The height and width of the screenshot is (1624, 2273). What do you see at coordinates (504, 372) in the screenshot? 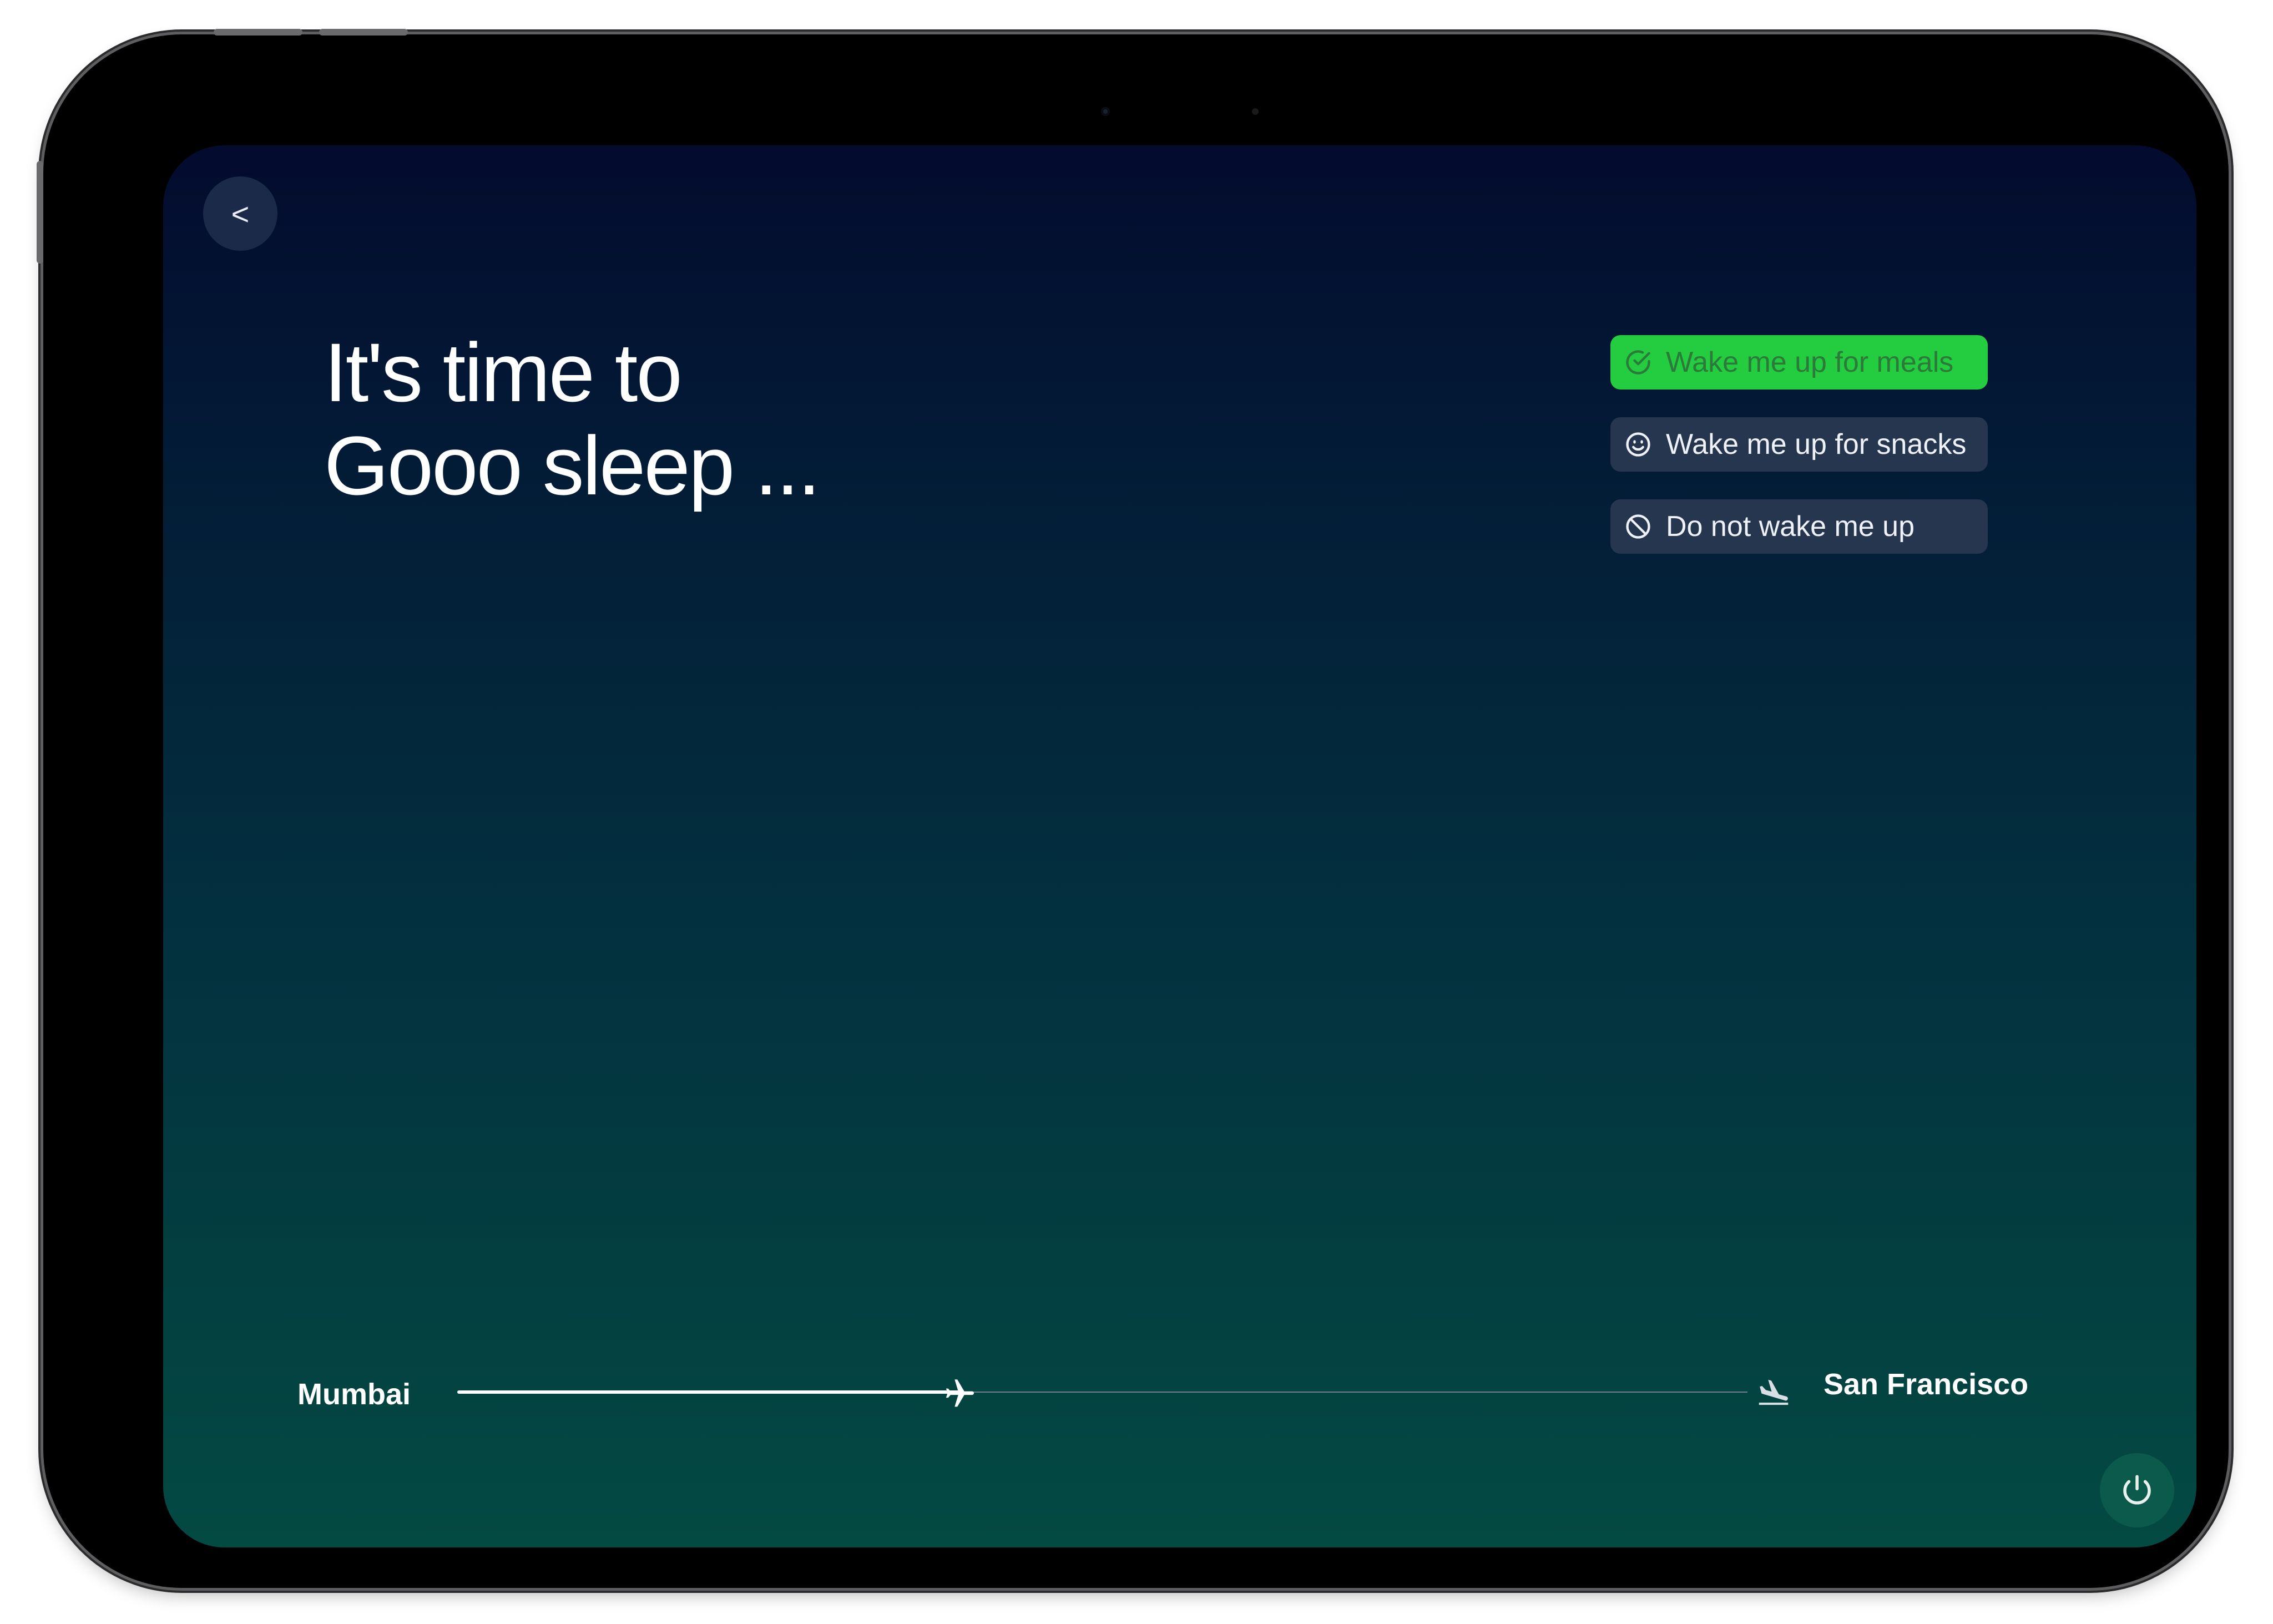
I see `headline-line-1: It's time to` at bounding box center [504, 372].